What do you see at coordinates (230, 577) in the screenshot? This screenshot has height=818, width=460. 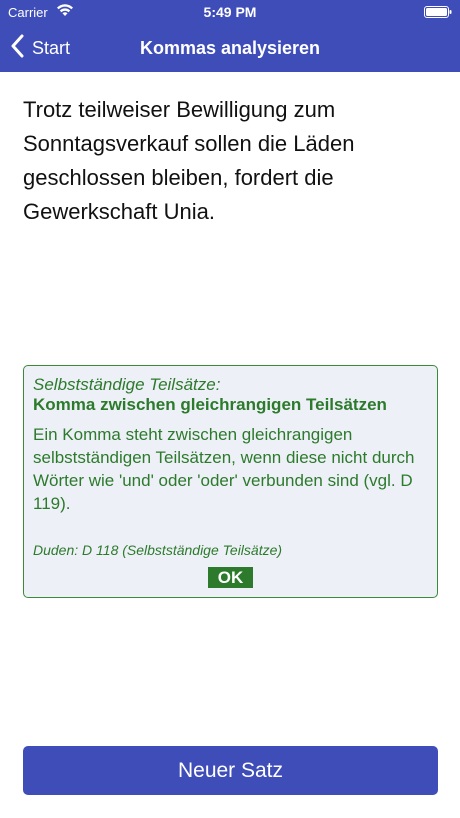 I see `ok-button: OK` at bounding box center [230, 577].